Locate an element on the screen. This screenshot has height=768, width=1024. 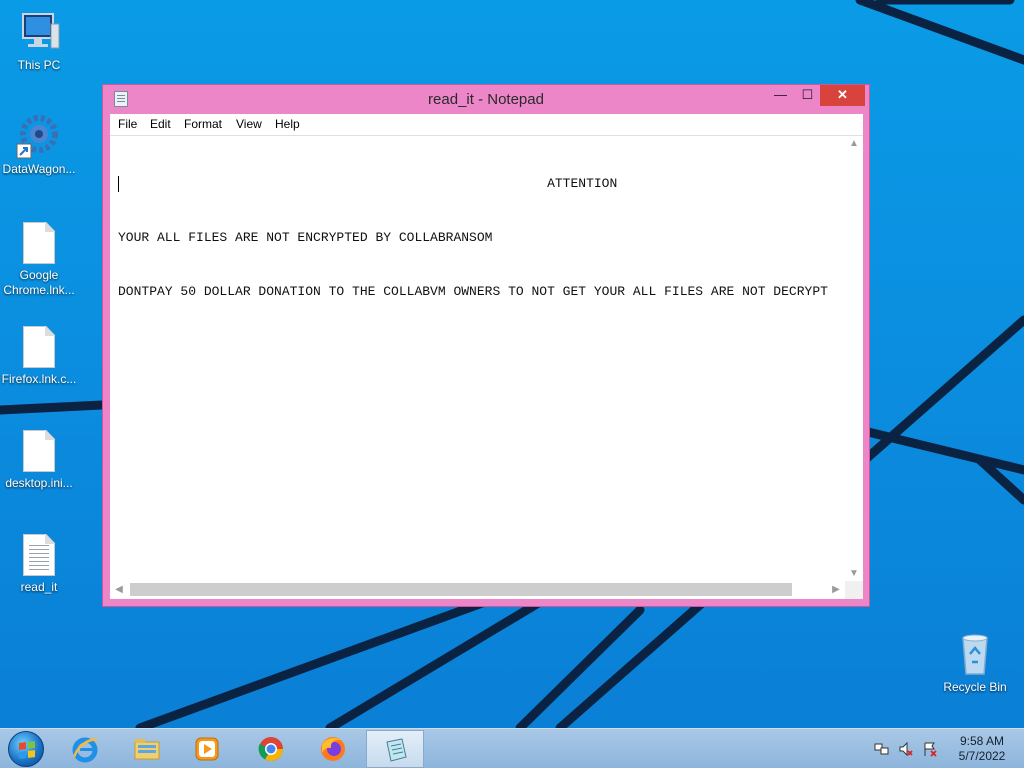
desktop-icon-label: read_it is located at coordinates (39, 587).